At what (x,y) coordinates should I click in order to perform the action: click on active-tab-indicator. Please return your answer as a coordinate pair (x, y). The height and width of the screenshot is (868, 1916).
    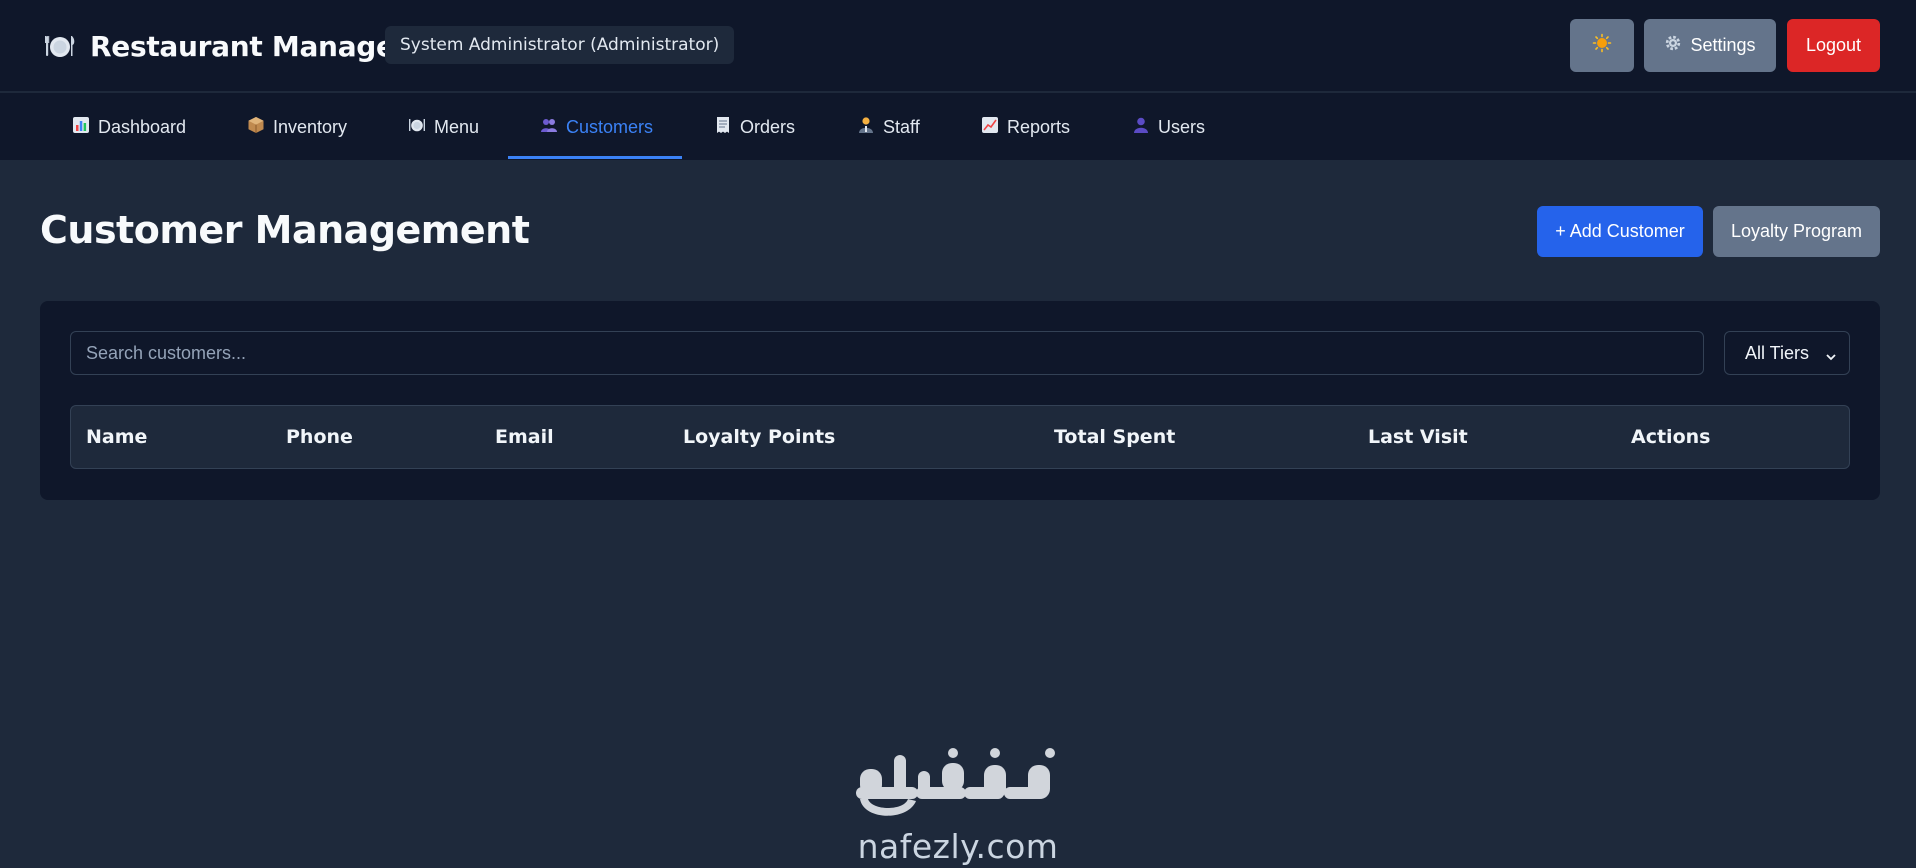
    Looking at the image, I should click on (595, 157).